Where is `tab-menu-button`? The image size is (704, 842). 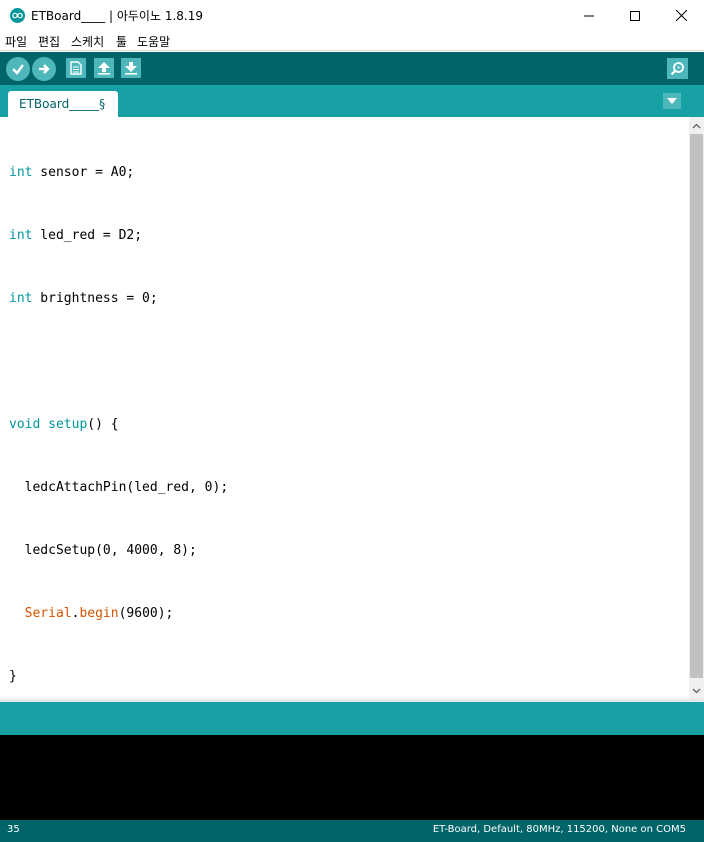
tab-menu-button is located at coordinates (672, 101).